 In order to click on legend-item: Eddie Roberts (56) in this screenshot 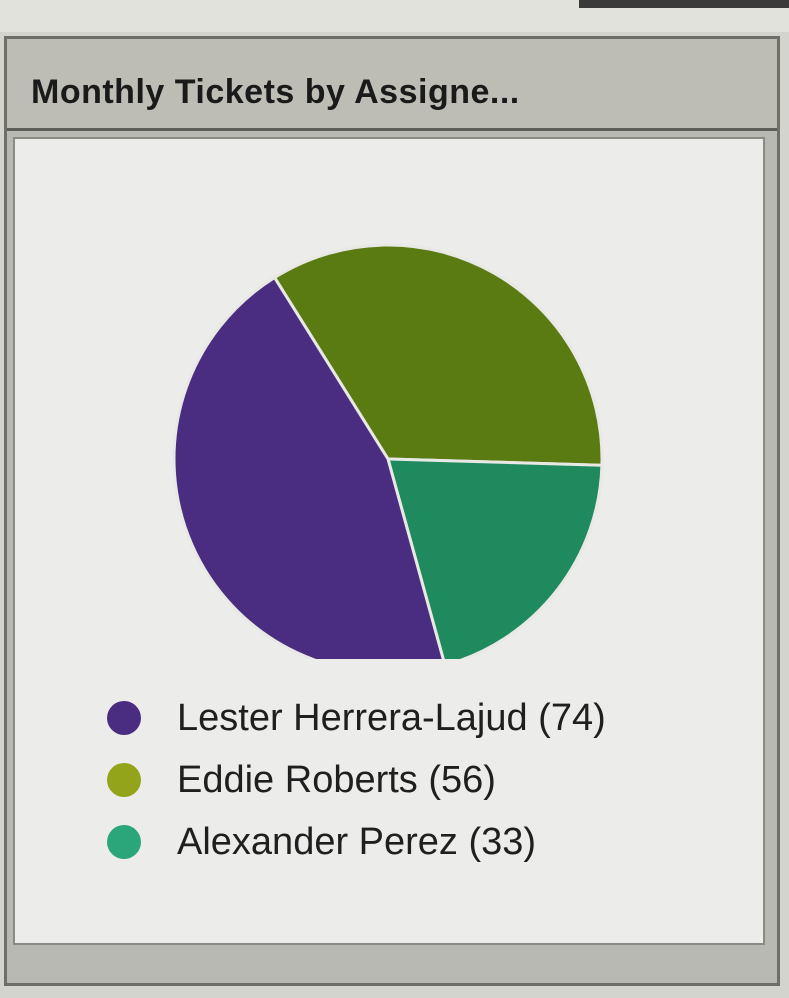, I will do `click(356, 780)`.